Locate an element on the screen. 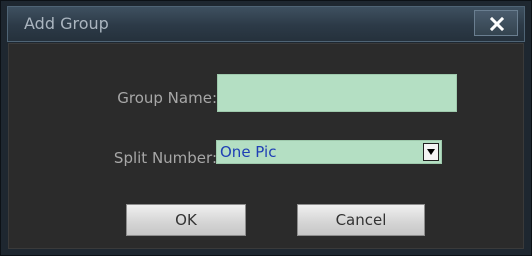  group-name-input is located at coordinates (337, 93).